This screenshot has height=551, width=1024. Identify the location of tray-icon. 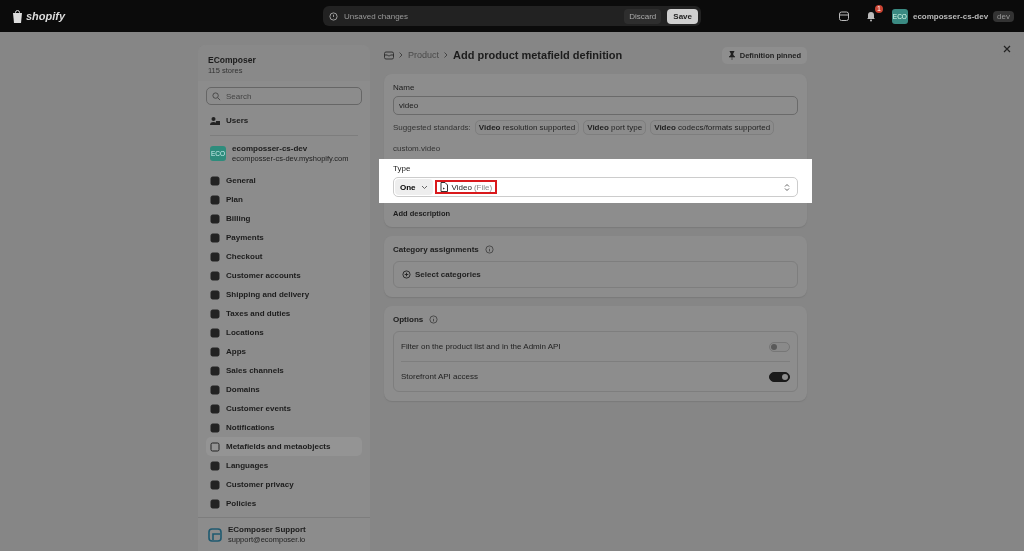
(389, 55).